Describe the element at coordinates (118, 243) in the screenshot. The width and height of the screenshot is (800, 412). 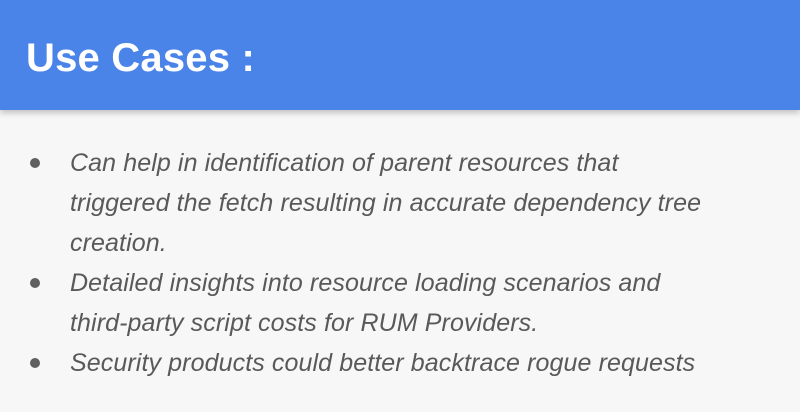
I see `bullet-line: creation.` at that location.